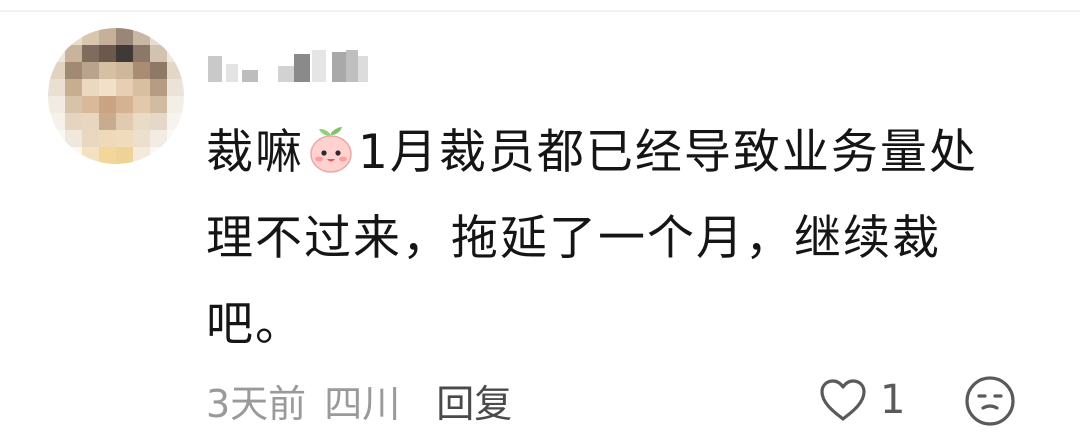  Describe the element at coordinates (893, 400) in the screenshot. I see `like-count: 1` at that location.